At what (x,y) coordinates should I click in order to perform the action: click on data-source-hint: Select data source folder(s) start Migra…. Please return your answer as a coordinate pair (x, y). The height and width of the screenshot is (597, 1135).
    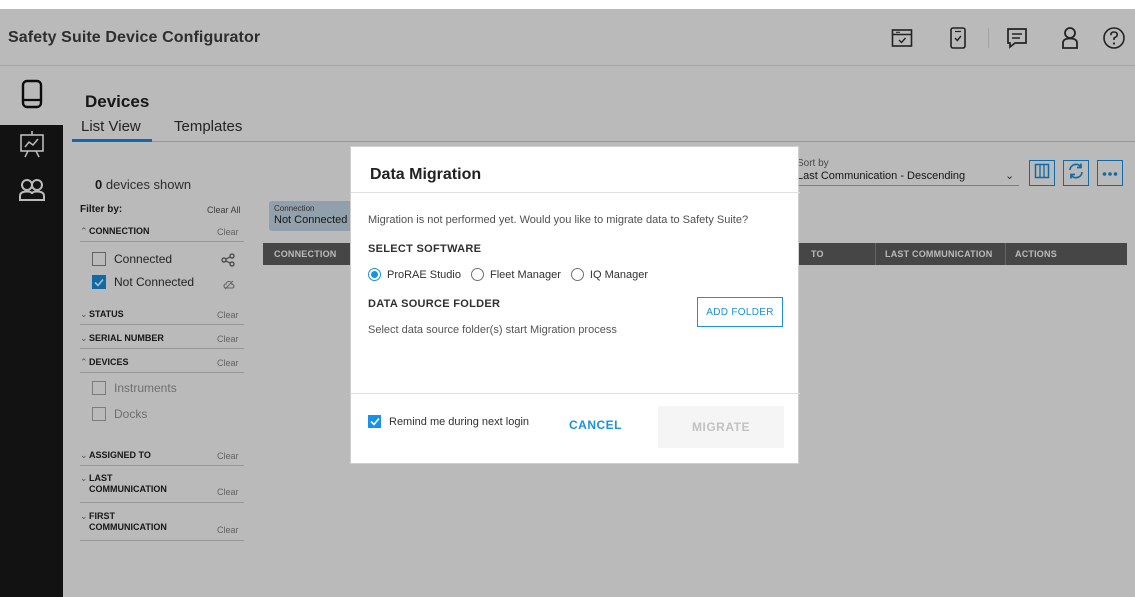
    Looking at the image, I should click on (492, 330).